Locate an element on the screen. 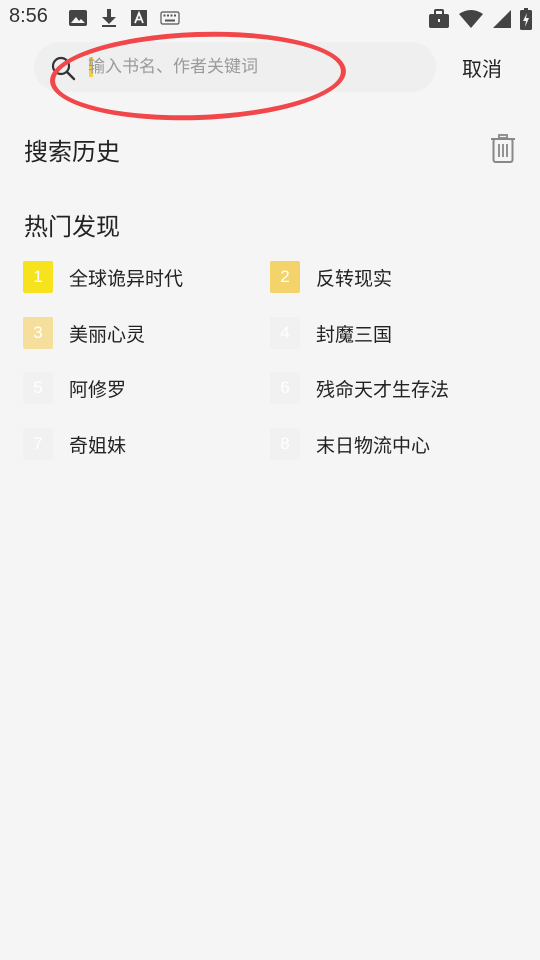 The width and height of the screenshot is (540, 960). rank-badge: 1 is located at coordinates (38, 277).